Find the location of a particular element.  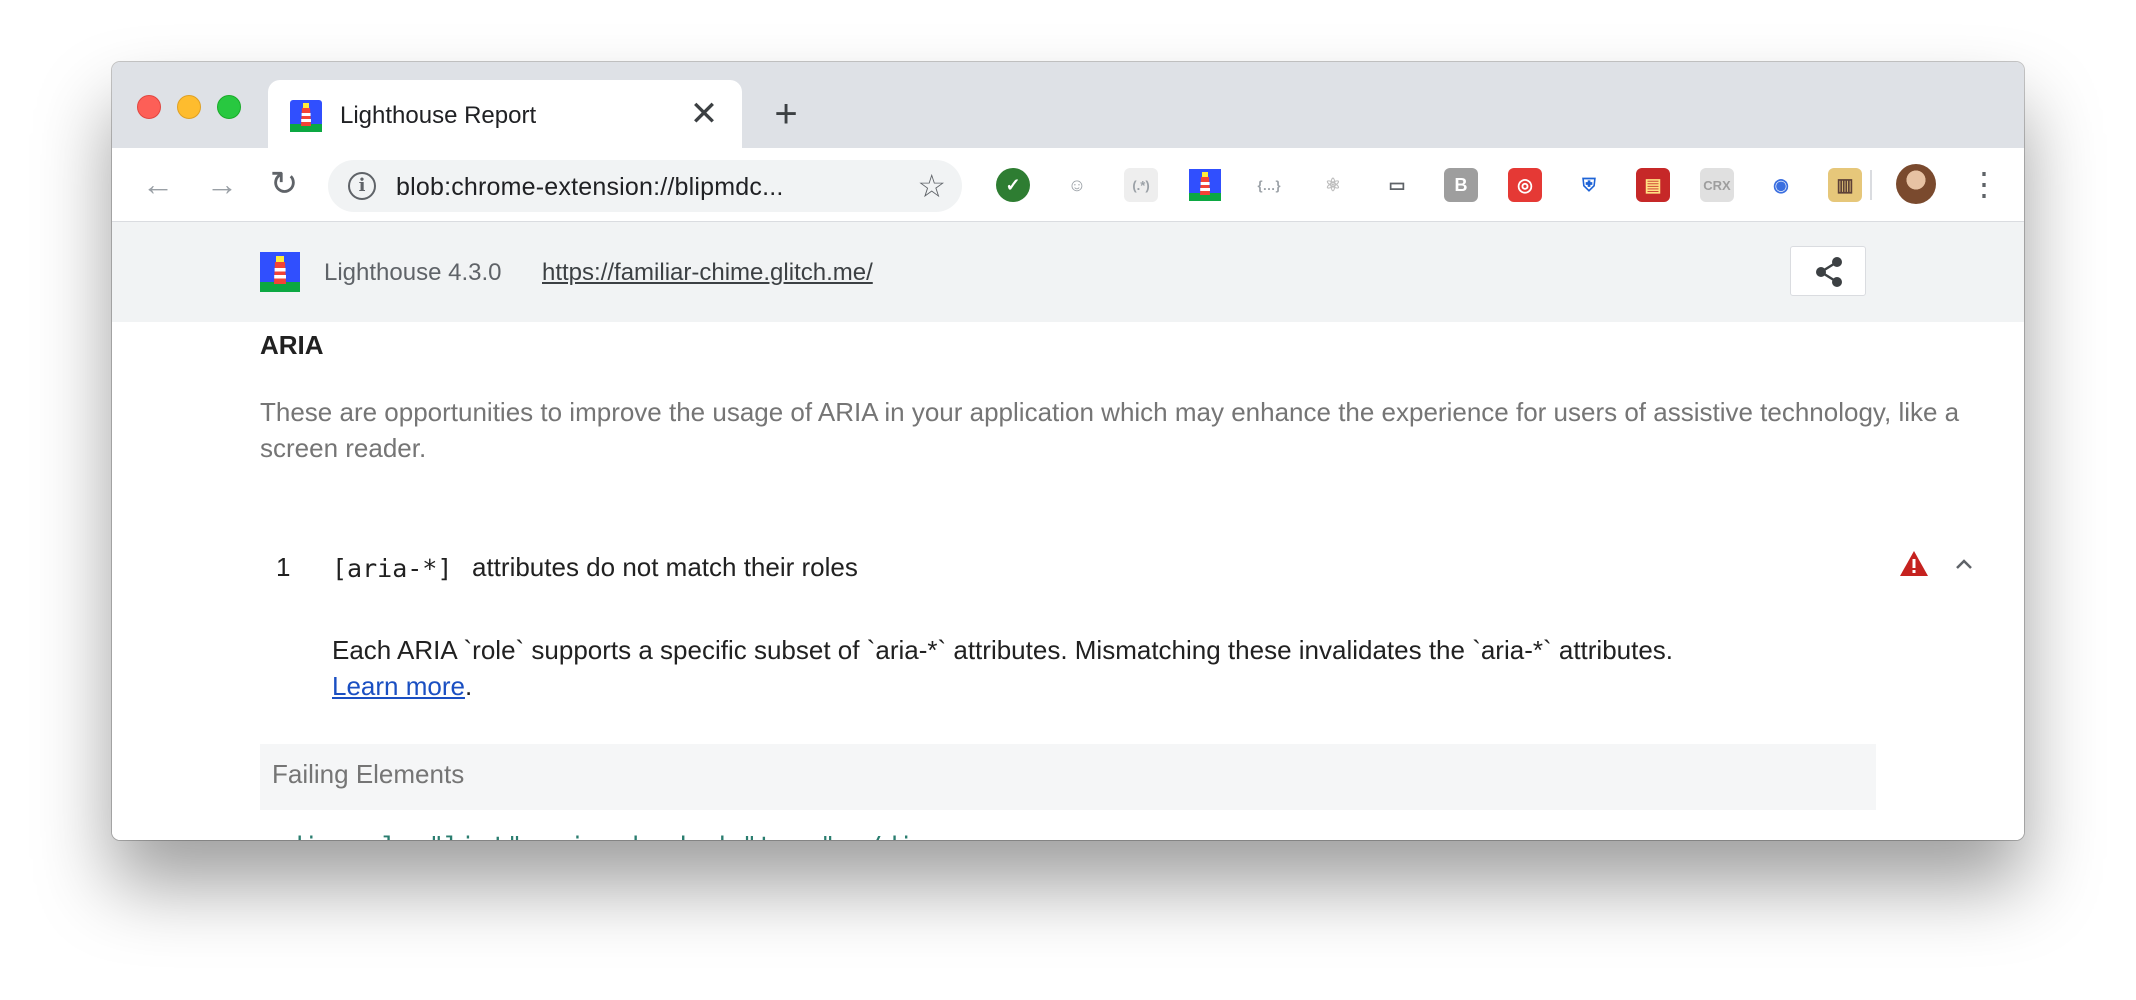

tab-lighthouse-report: Lighthouse Report ✕ is located at coordinates (505, 115).